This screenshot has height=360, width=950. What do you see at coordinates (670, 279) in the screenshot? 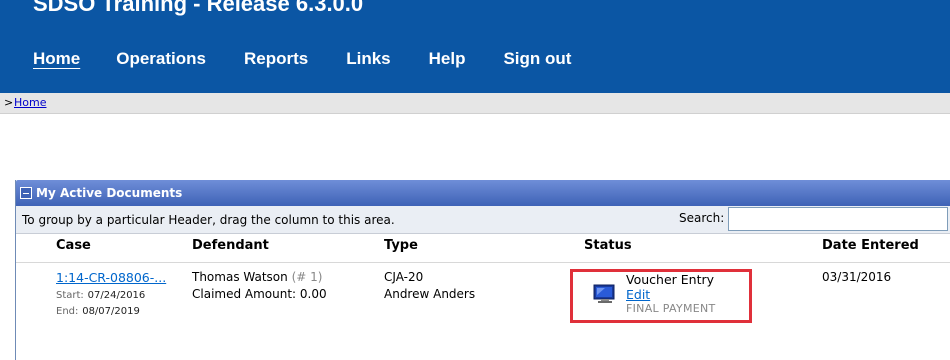
I see `status-text: Voucher Entry` at bounding box center [670, 279].